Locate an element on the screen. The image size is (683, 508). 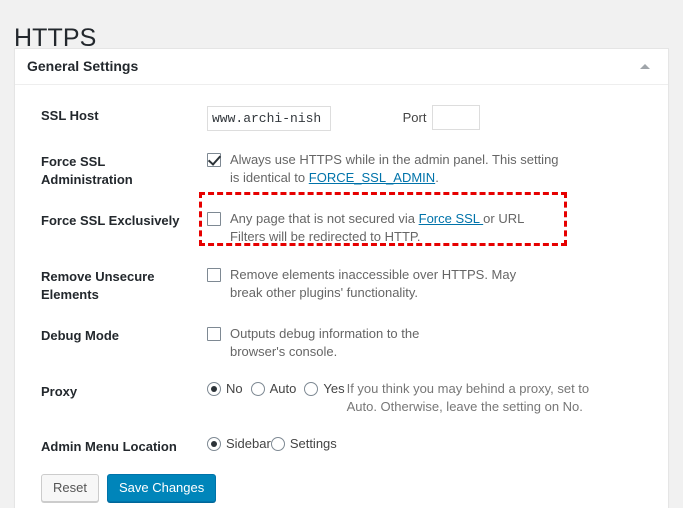
form-button-bar: Reset Save Changes is located at coordinates (341, 486).